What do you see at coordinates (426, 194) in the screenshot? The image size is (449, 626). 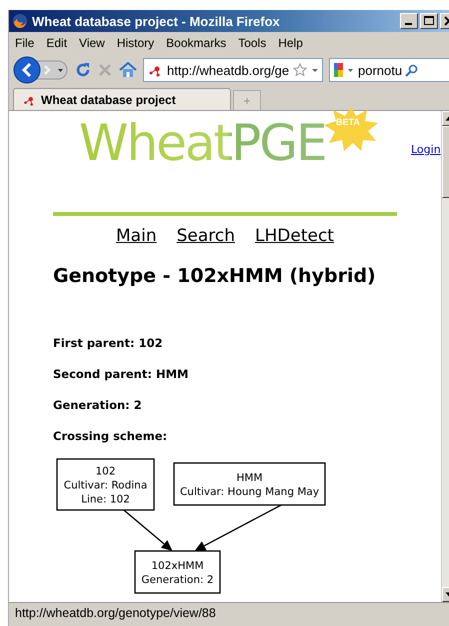 I see `login-link: Login` at bounding box center [426, 194].